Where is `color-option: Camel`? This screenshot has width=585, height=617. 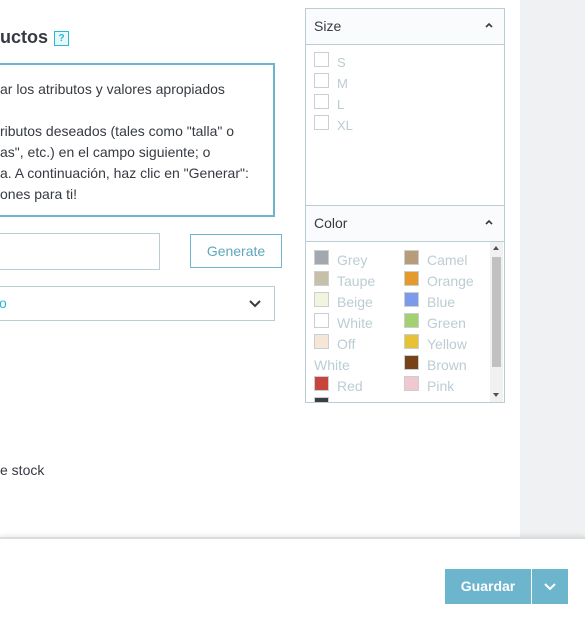 color-option: Camel is located at coordinates (449, 259).